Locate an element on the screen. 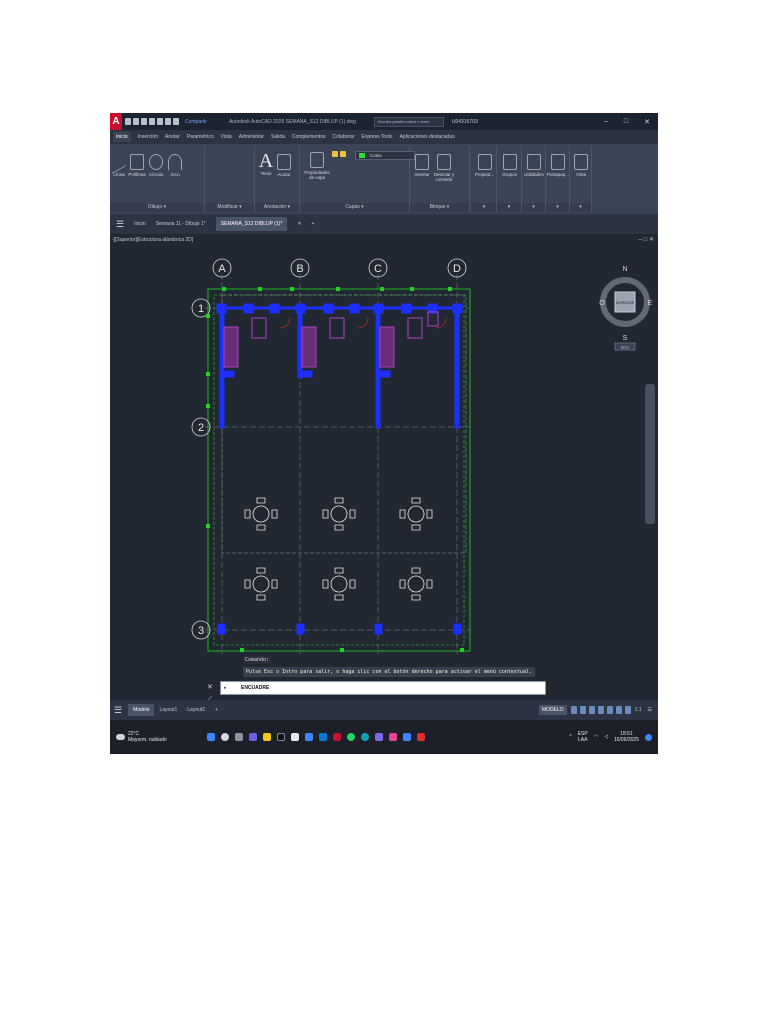 Image resolution: width=768 pixels, height=1024 pixels. grid-icon is located at coordinates (573, 710).